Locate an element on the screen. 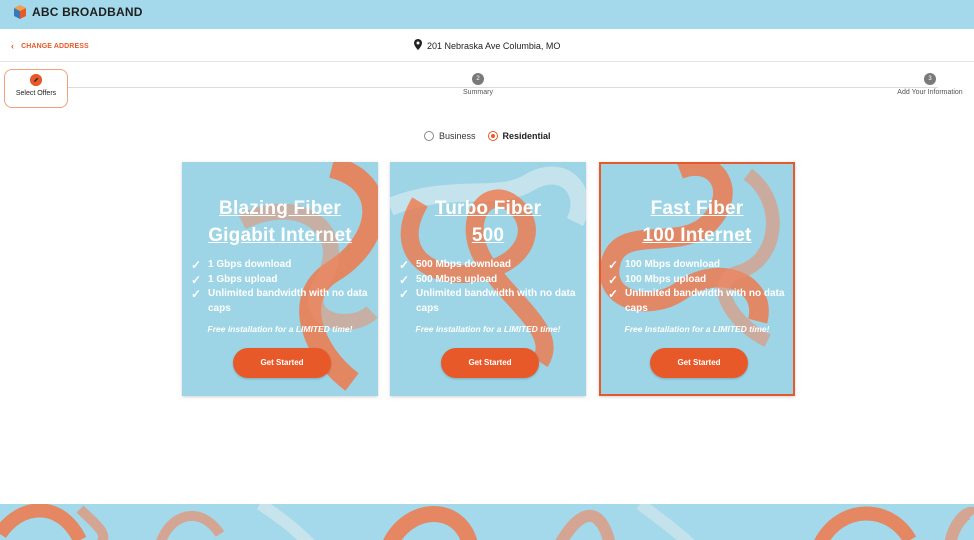  change-address-link: ‹ CHANGE ADDRESS is located at coordinates (50, 46).